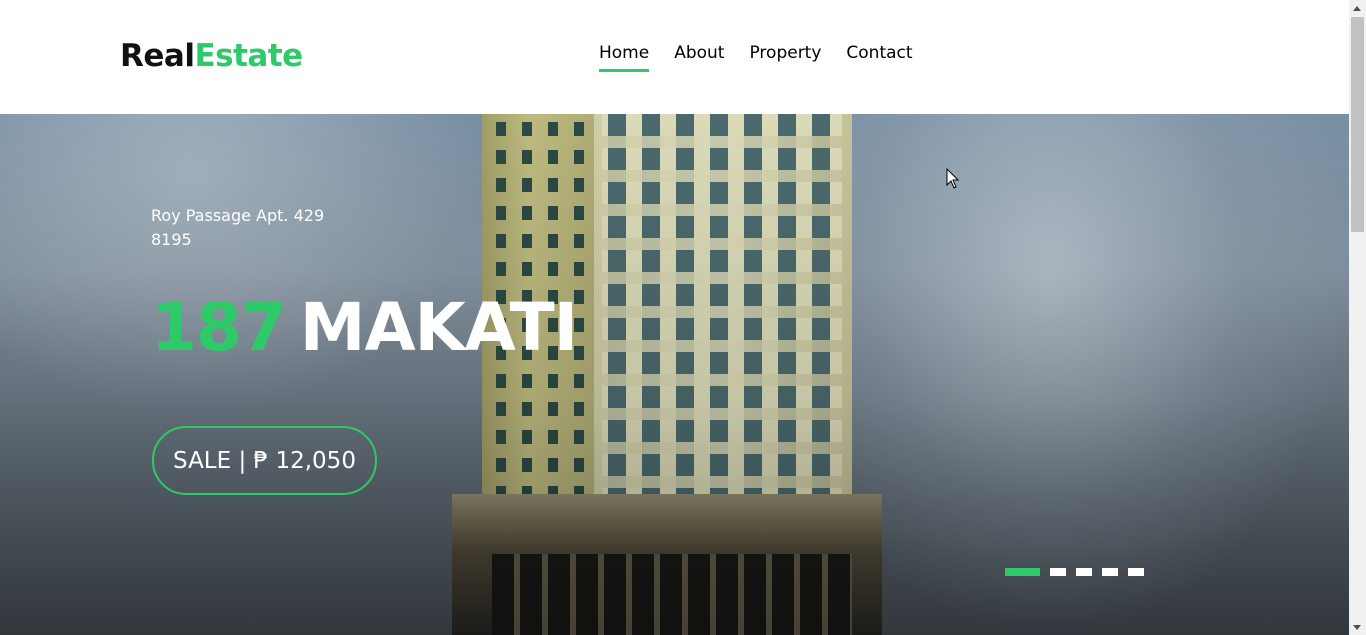 The height and width of the screenshot is (635, 1366). Describe the element at coordinates (171, 239) in the screenshot. I see `address-line-2: 8195` at that location.